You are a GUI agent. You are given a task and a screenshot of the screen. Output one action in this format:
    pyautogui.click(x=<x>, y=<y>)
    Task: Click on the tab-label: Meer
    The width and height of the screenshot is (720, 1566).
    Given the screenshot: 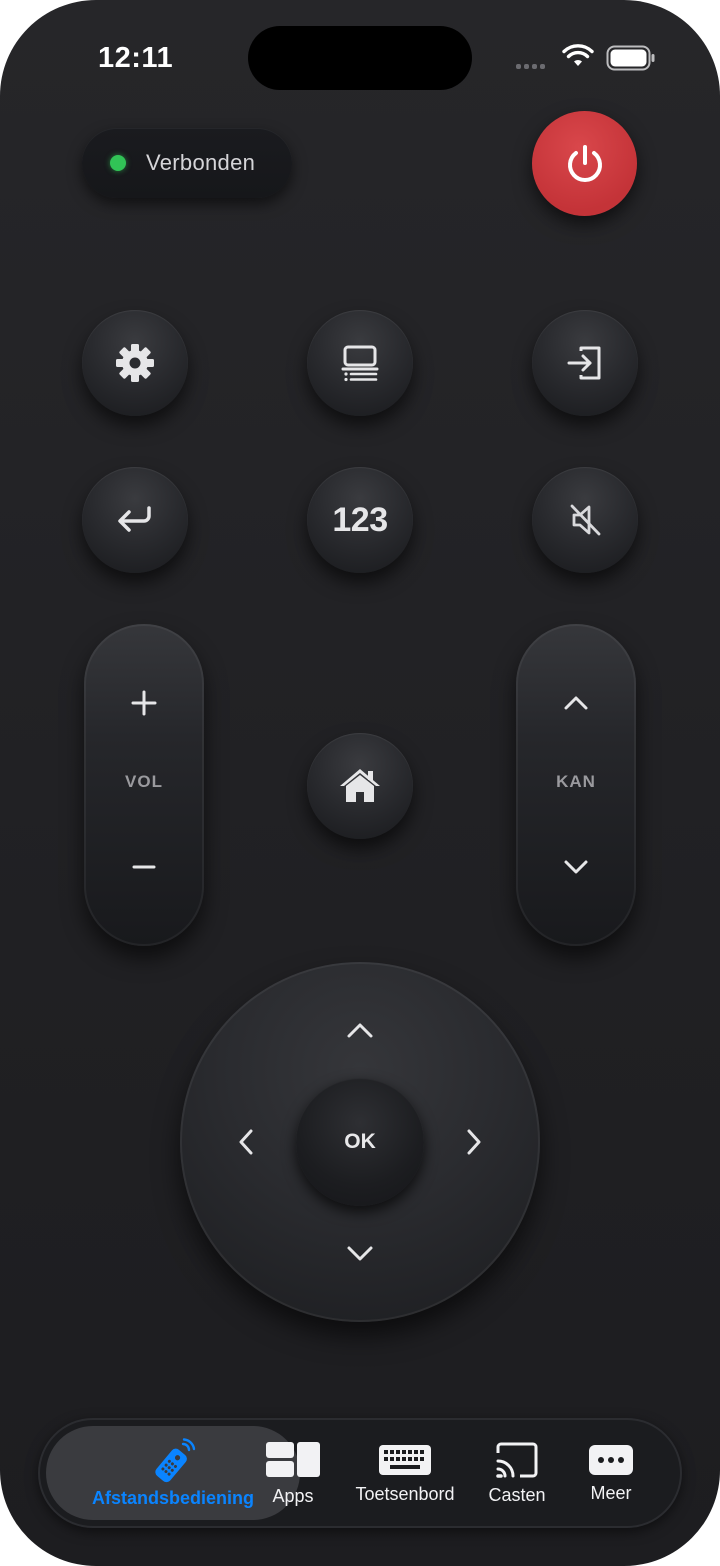 What is the action you would take?
    pyautogui.click(x=611, y=1492)
    